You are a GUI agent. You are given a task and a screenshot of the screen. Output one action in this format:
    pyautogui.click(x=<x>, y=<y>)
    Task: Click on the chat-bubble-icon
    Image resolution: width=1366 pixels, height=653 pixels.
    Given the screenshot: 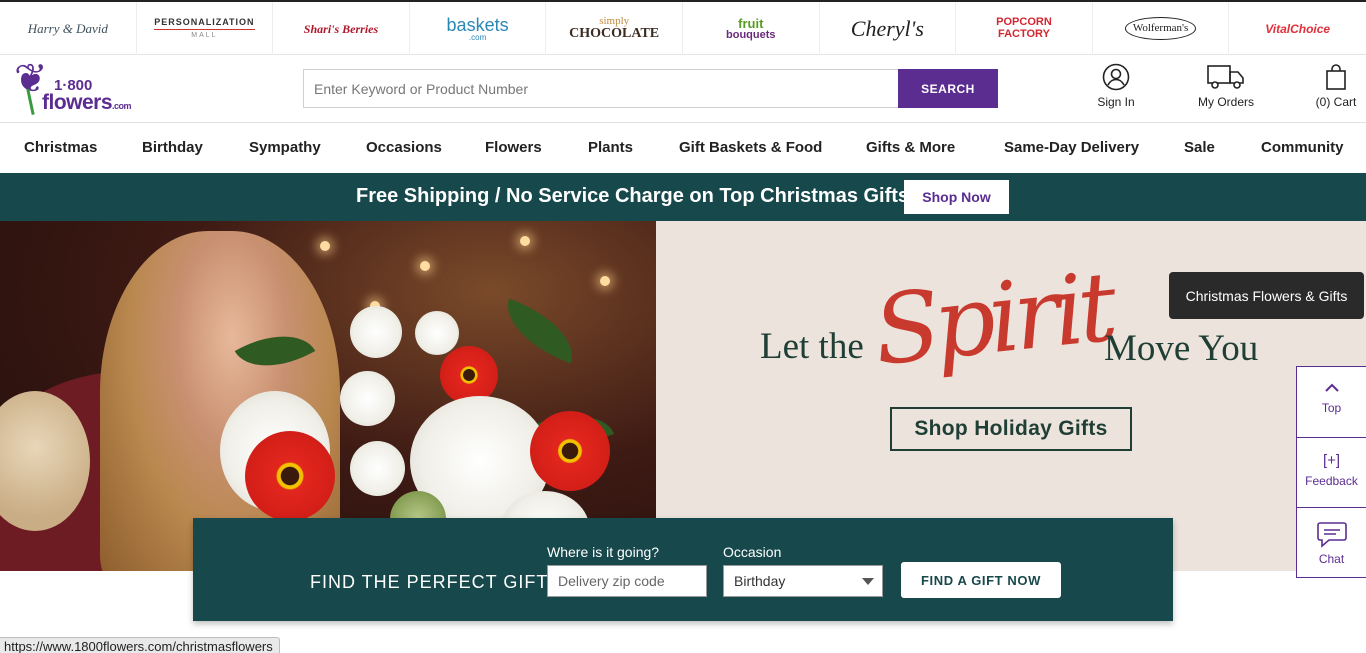 What is the action you would take?
    pyautogui.click(x=1331, y=535)
    